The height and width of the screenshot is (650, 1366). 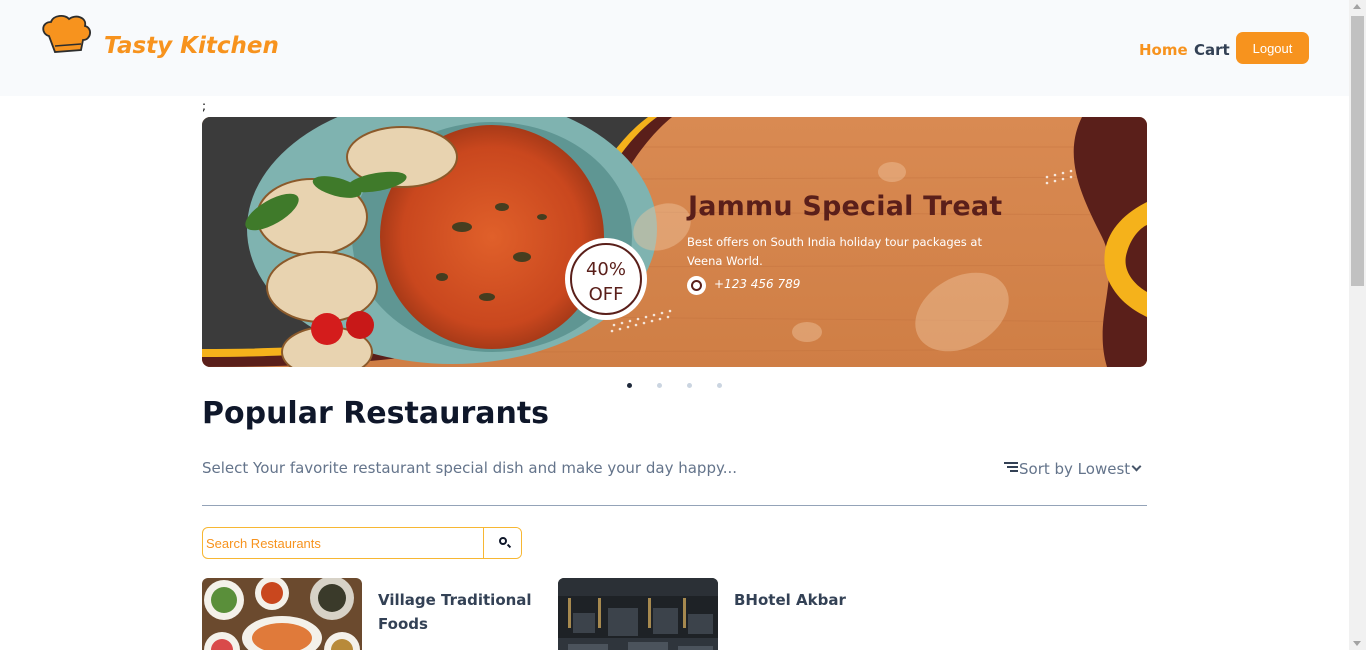 I want to click on search-icon, so click(x=503, y=541).